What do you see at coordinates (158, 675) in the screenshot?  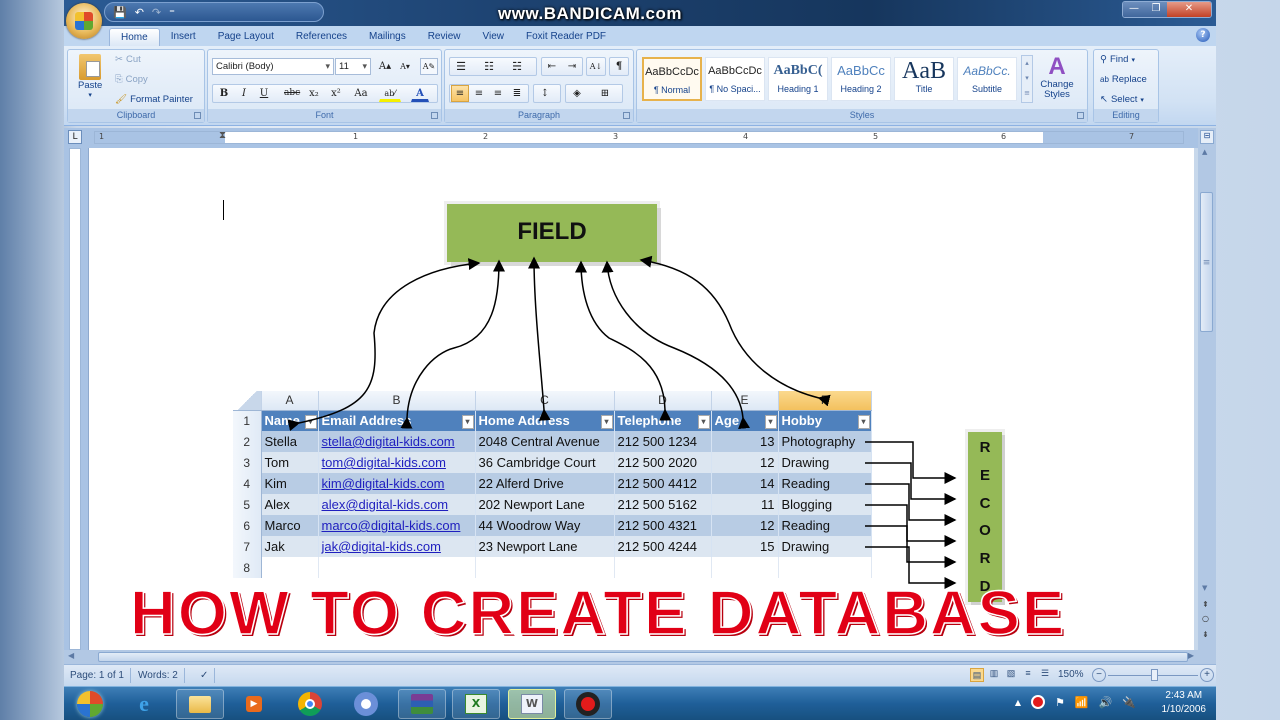 I see `word-count: Words: 2` at bounding box center [158, 675].